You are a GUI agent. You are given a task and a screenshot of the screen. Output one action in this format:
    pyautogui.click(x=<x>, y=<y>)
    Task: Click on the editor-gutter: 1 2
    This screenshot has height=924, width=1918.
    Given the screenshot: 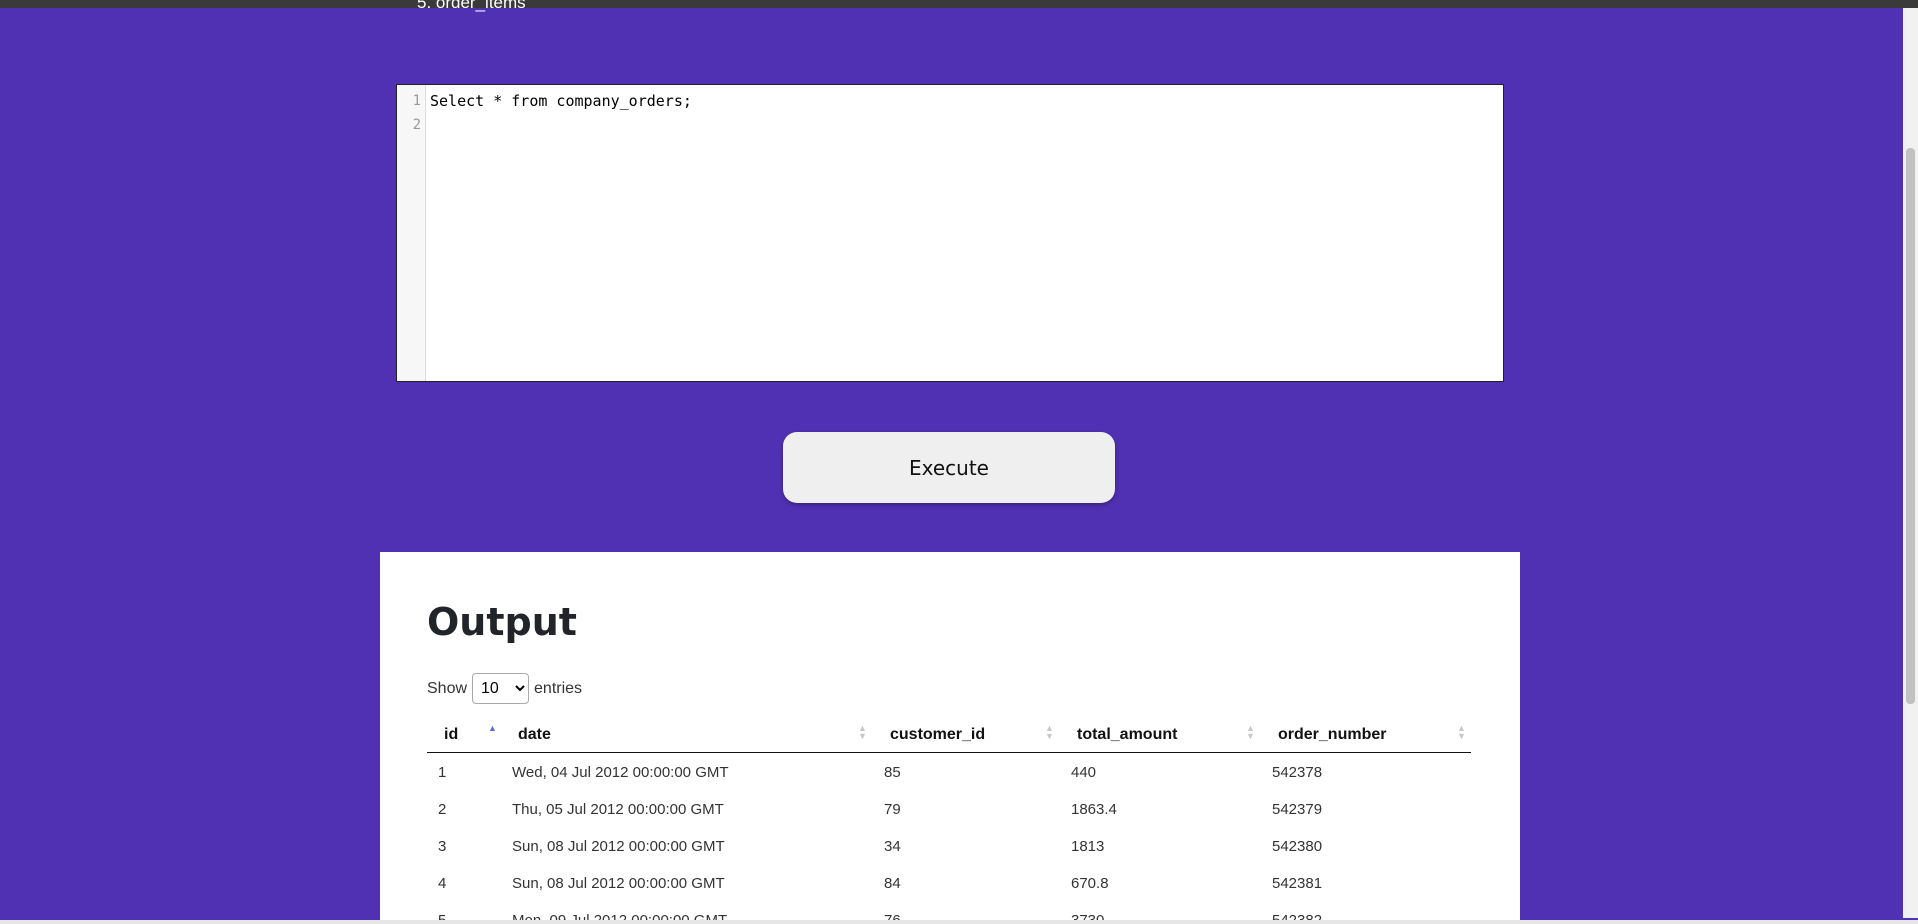 What is the action you would take?
    pyautogui.click(x=411, y=233)
    